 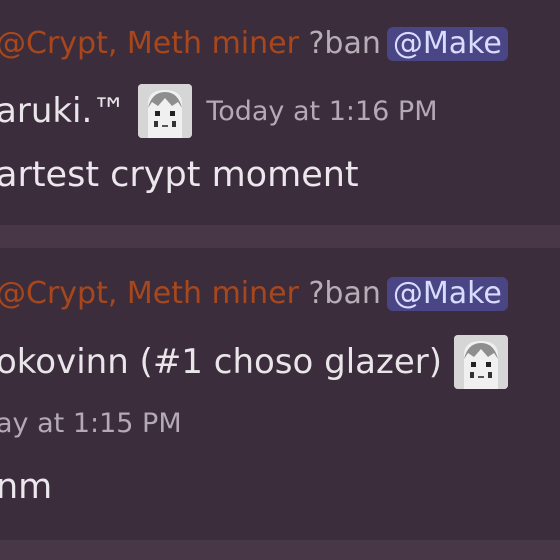 I want to click on message-content: nm, so click(x=26, y=487).